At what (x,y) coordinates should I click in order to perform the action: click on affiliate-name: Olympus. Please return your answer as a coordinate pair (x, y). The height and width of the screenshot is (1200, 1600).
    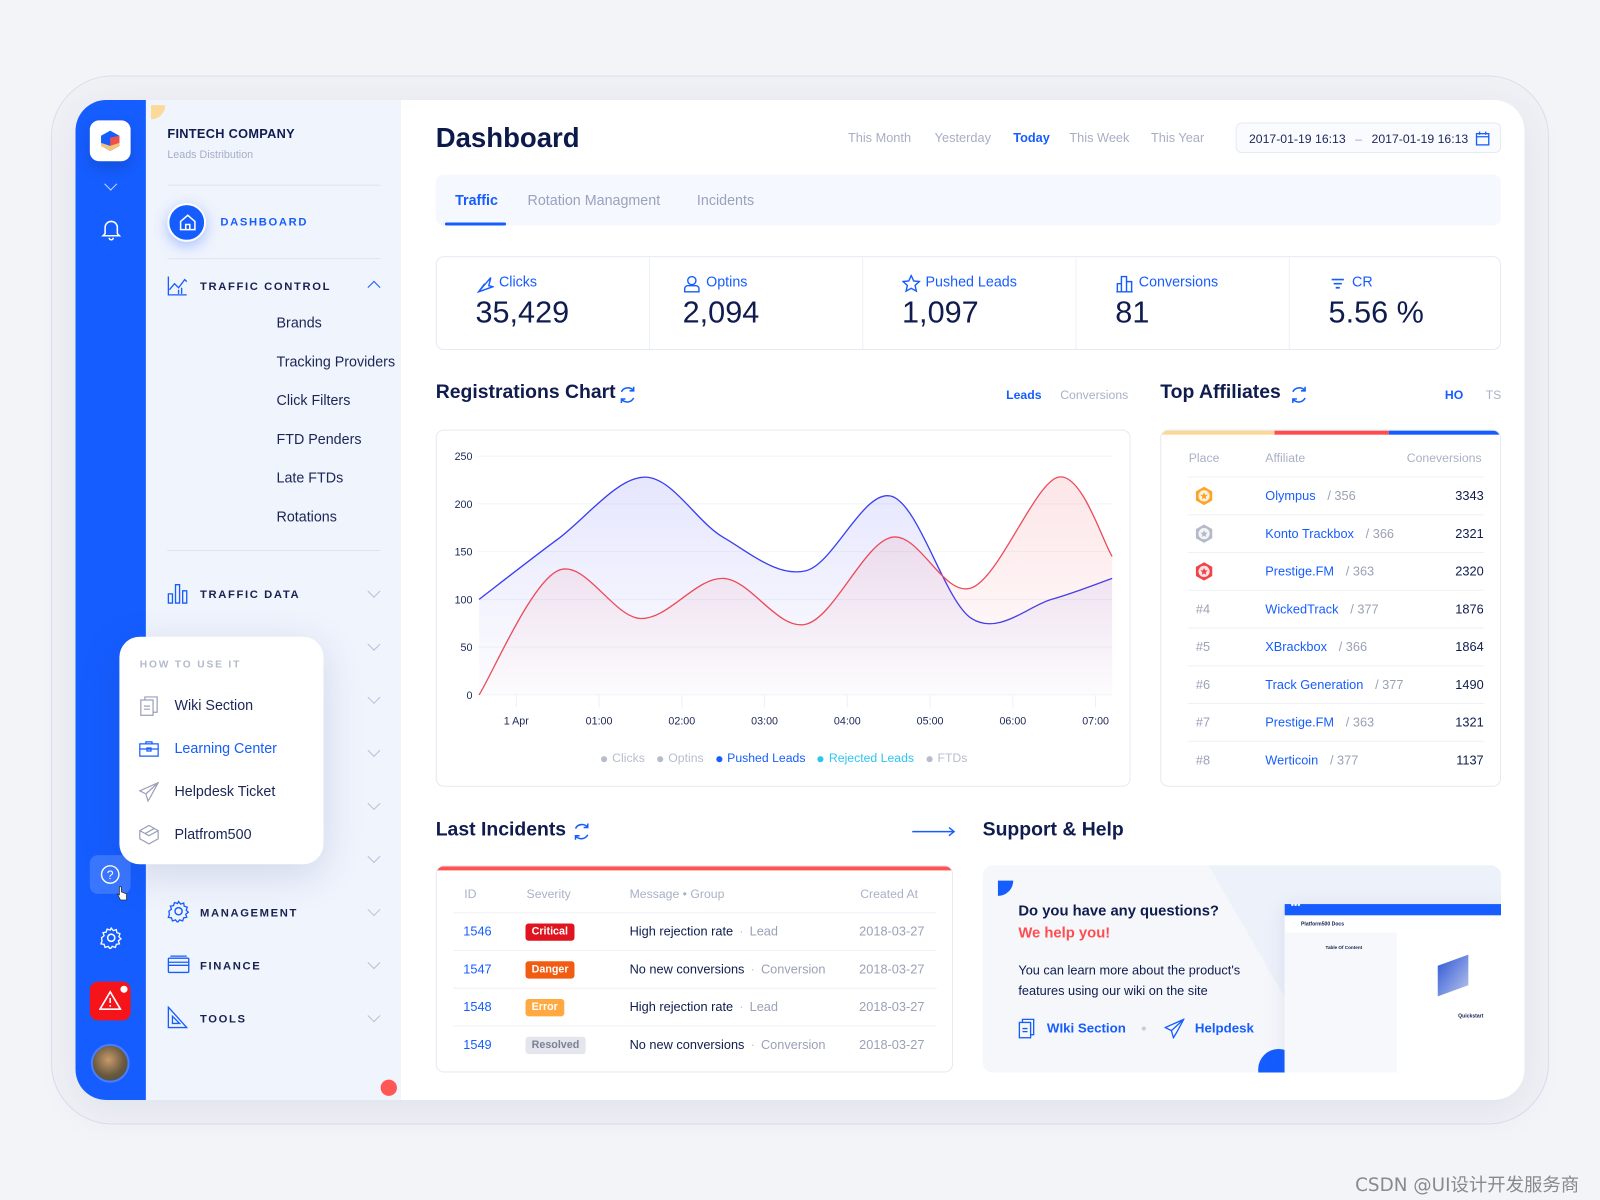
    Looking at the image, I should click on (1290, 496).